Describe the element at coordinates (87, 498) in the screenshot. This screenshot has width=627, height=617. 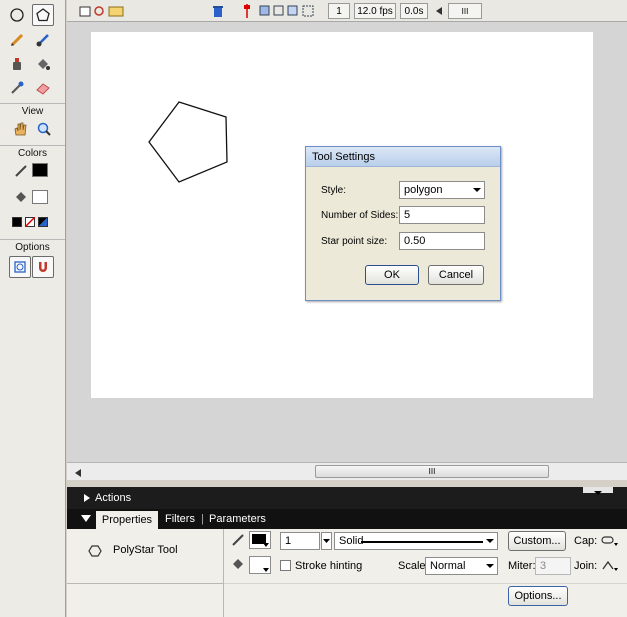
I see `expand-arrow-icon` at that location.